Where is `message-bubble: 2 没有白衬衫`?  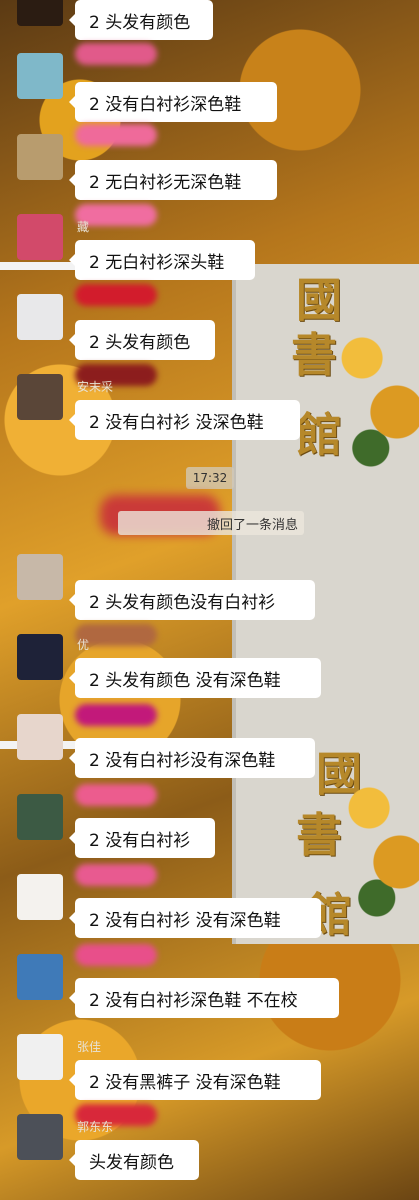 message-bubble: 2 没有白衬衫 is located at coordinates (142, 838).